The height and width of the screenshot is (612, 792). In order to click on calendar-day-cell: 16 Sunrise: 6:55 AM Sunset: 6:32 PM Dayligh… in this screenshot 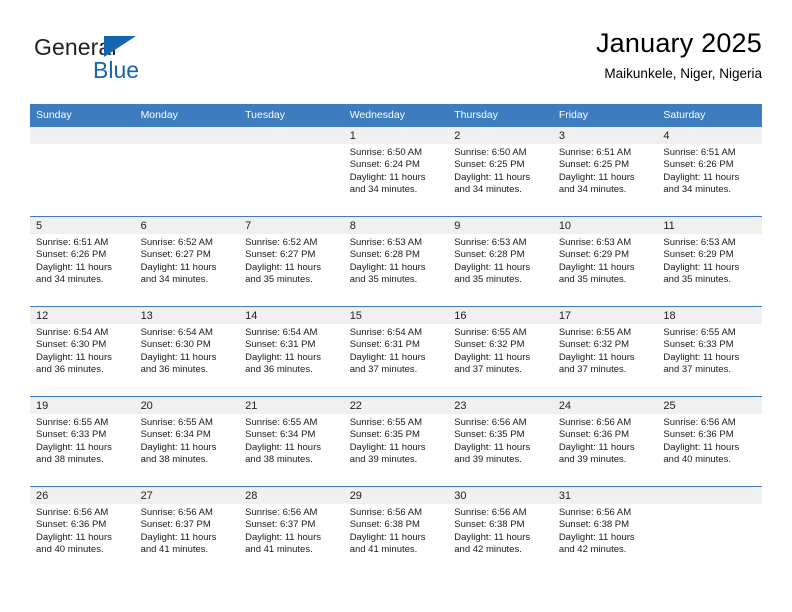, I will do `click(500, 351)`.